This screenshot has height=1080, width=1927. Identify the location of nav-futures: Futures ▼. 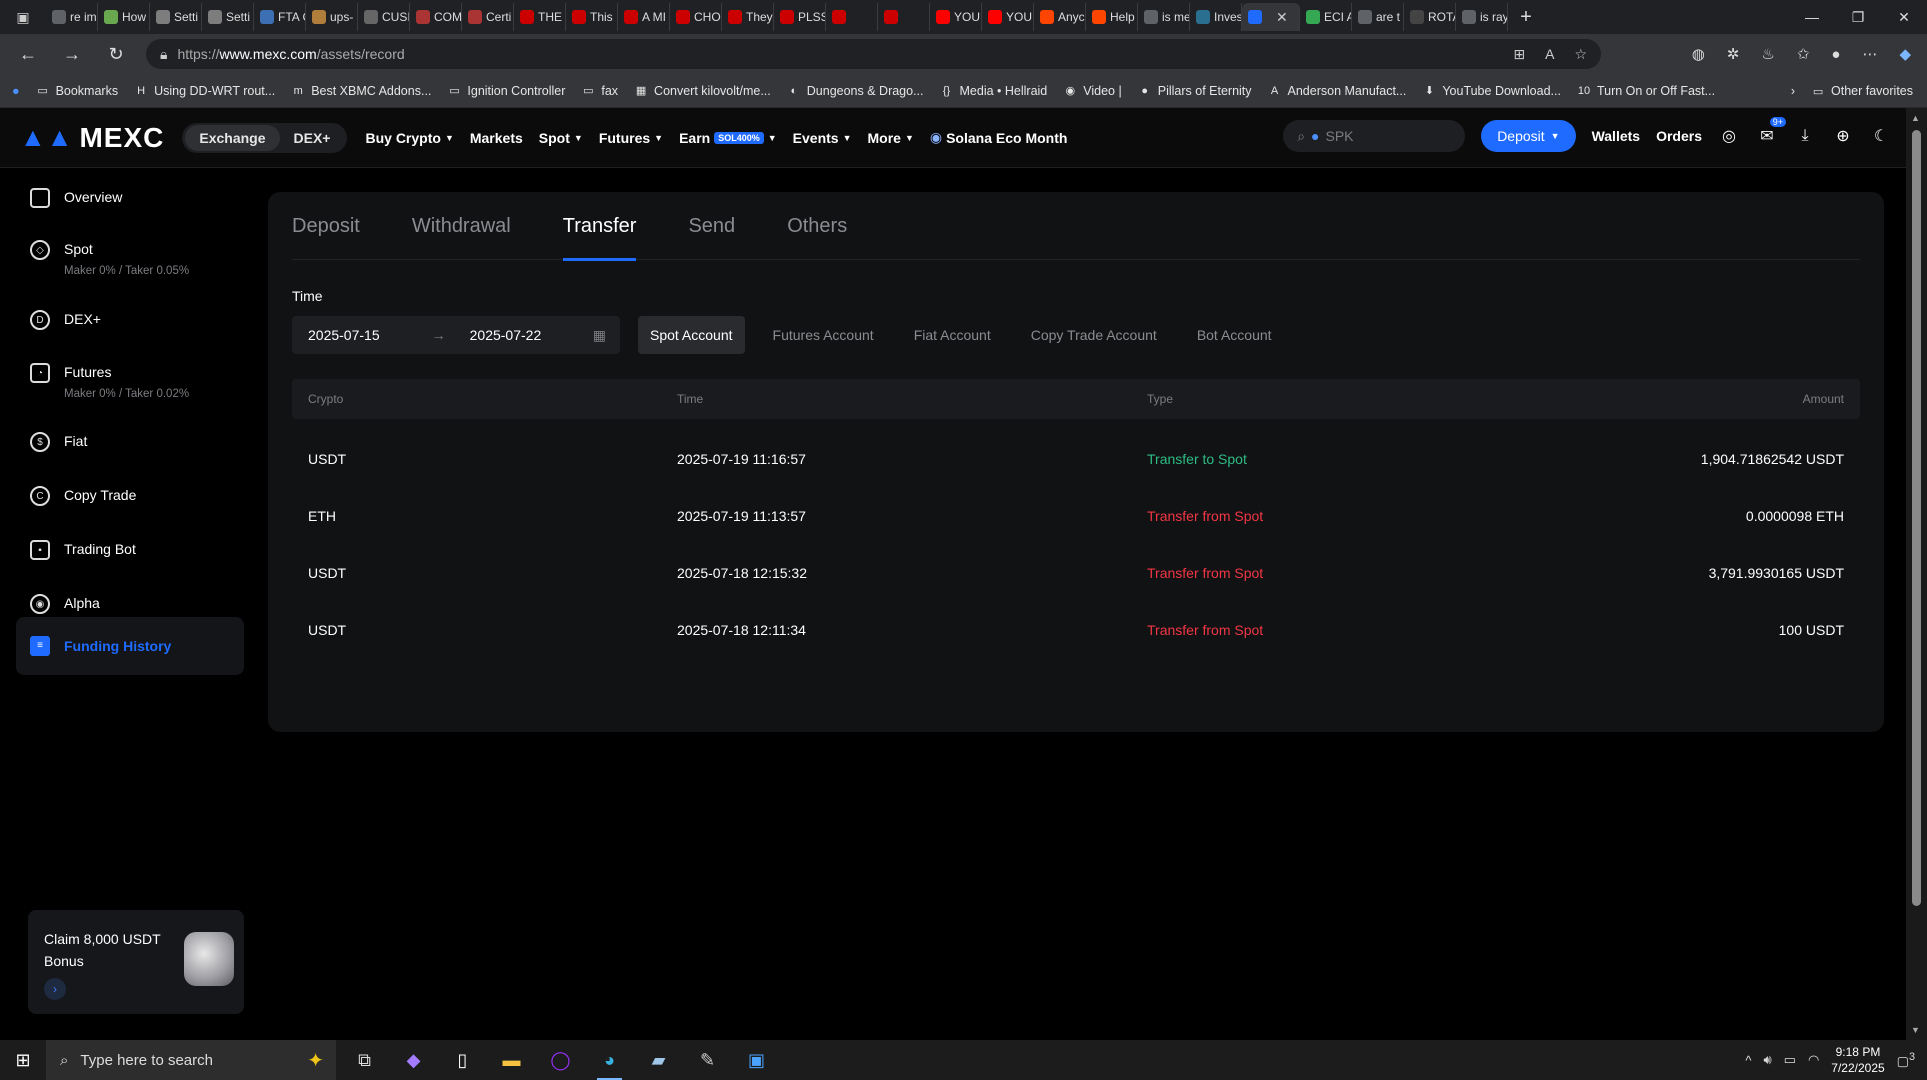
(631, 138).